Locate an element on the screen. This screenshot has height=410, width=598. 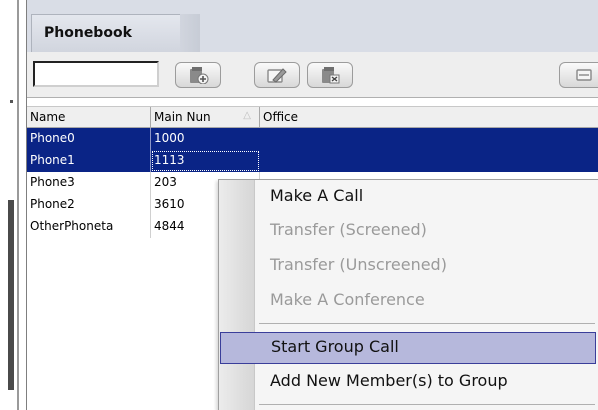
cell-main-number: 1113 is located at coordinates (205, 161).